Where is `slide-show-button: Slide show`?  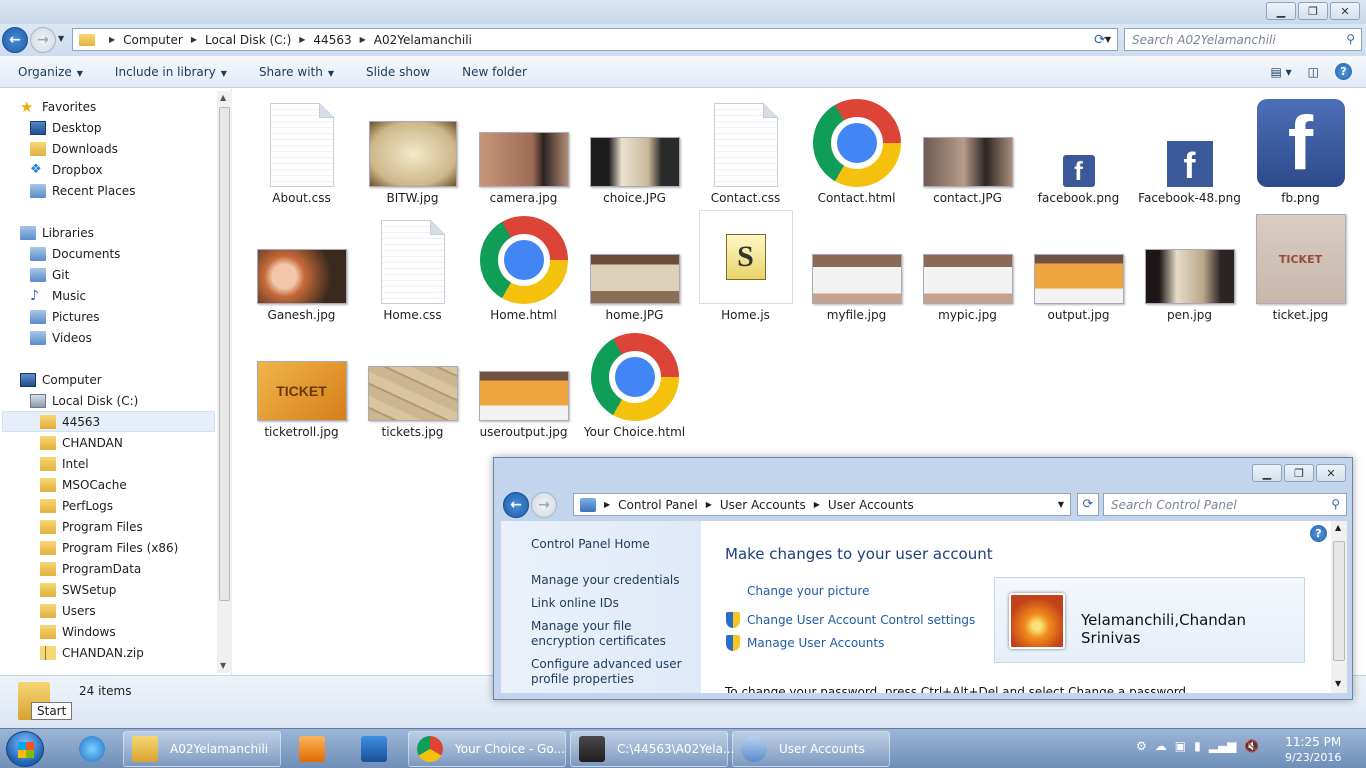 slide-show-button: Slide show is located at coordinates (398, 72).